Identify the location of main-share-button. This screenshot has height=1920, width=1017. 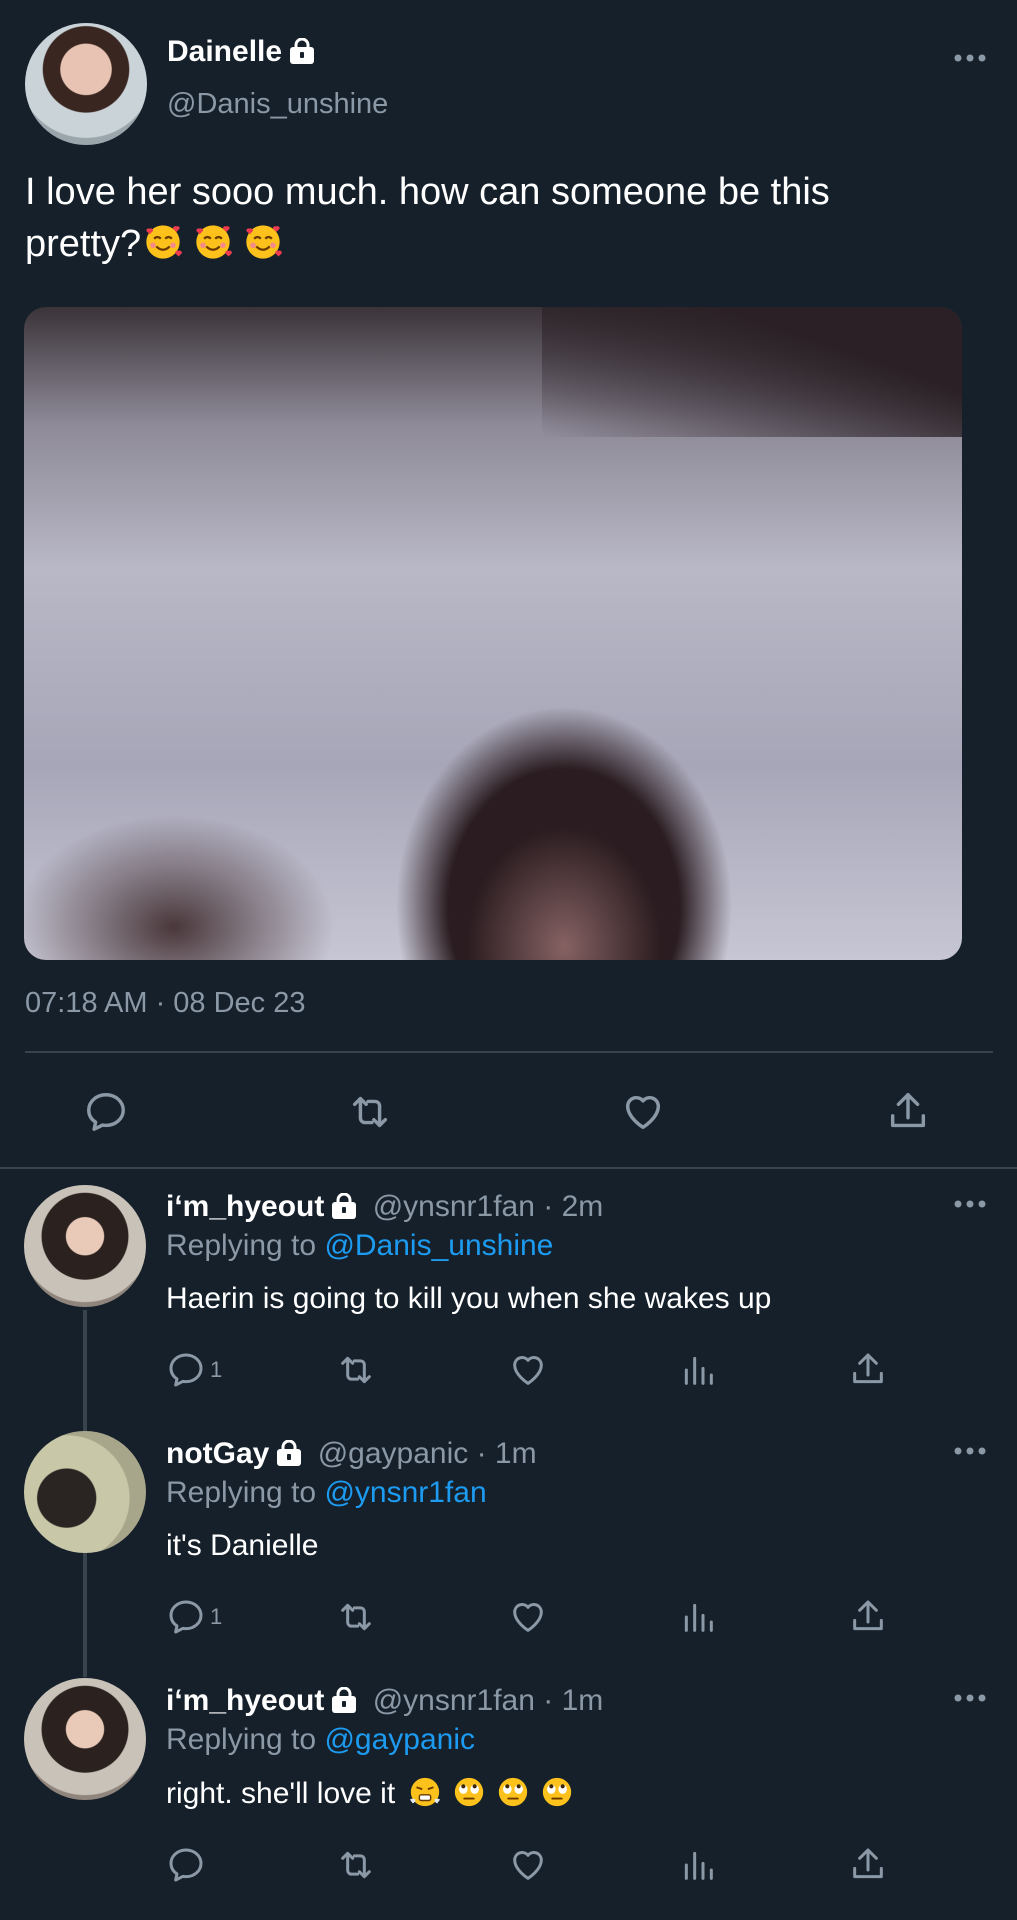
(908, 1112).